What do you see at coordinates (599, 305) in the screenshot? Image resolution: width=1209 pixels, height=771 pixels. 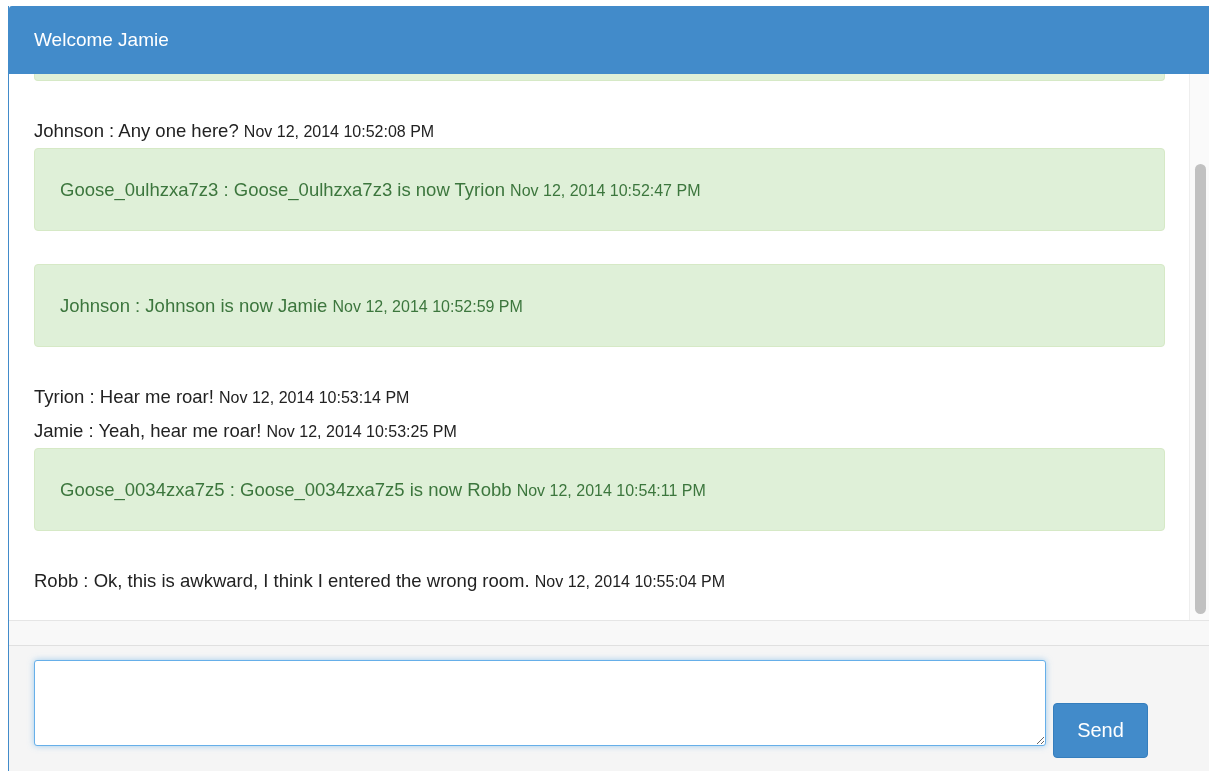 I see `notice-message: Johnson : Johnson is now Jamie Nov 12, 2014 10:52:59 PM` at bounding box center [599, 305].